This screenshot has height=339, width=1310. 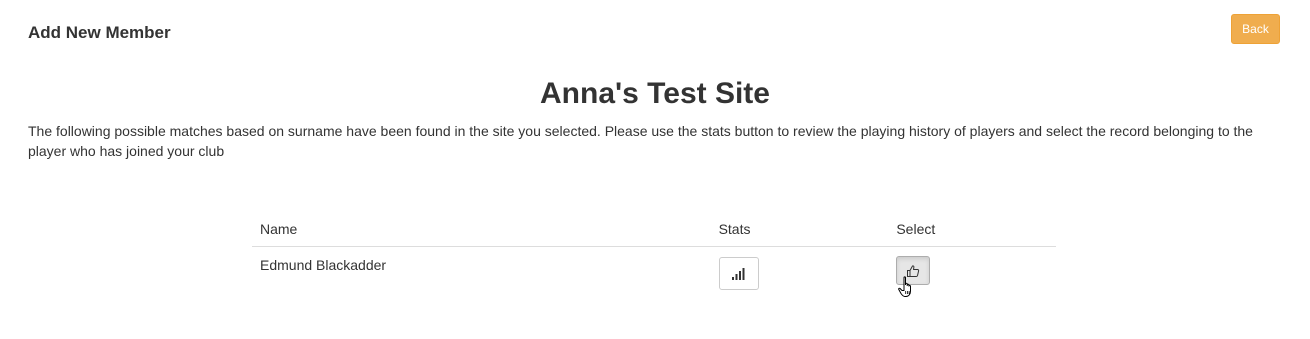 What do you see at coordinates (654, 275) in the screenshot?
I see `table-row: Edmund Blackadder` at bounding box center [654, 275].